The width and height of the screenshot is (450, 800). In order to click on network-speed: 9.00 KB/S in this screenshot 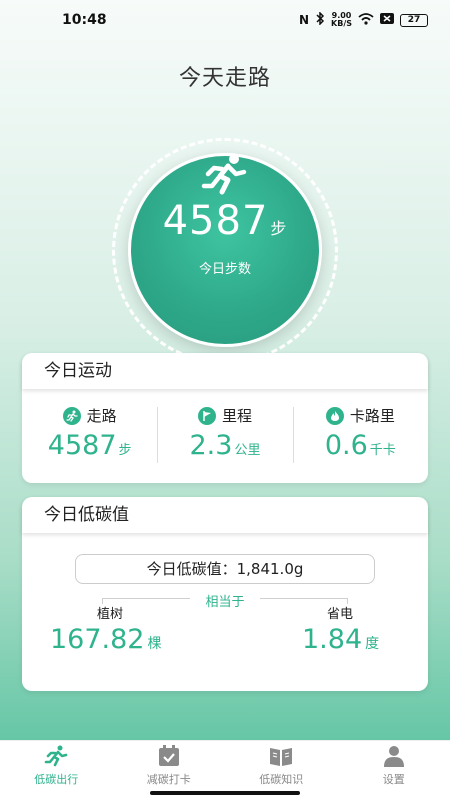, I will do `click(341, 19)`.